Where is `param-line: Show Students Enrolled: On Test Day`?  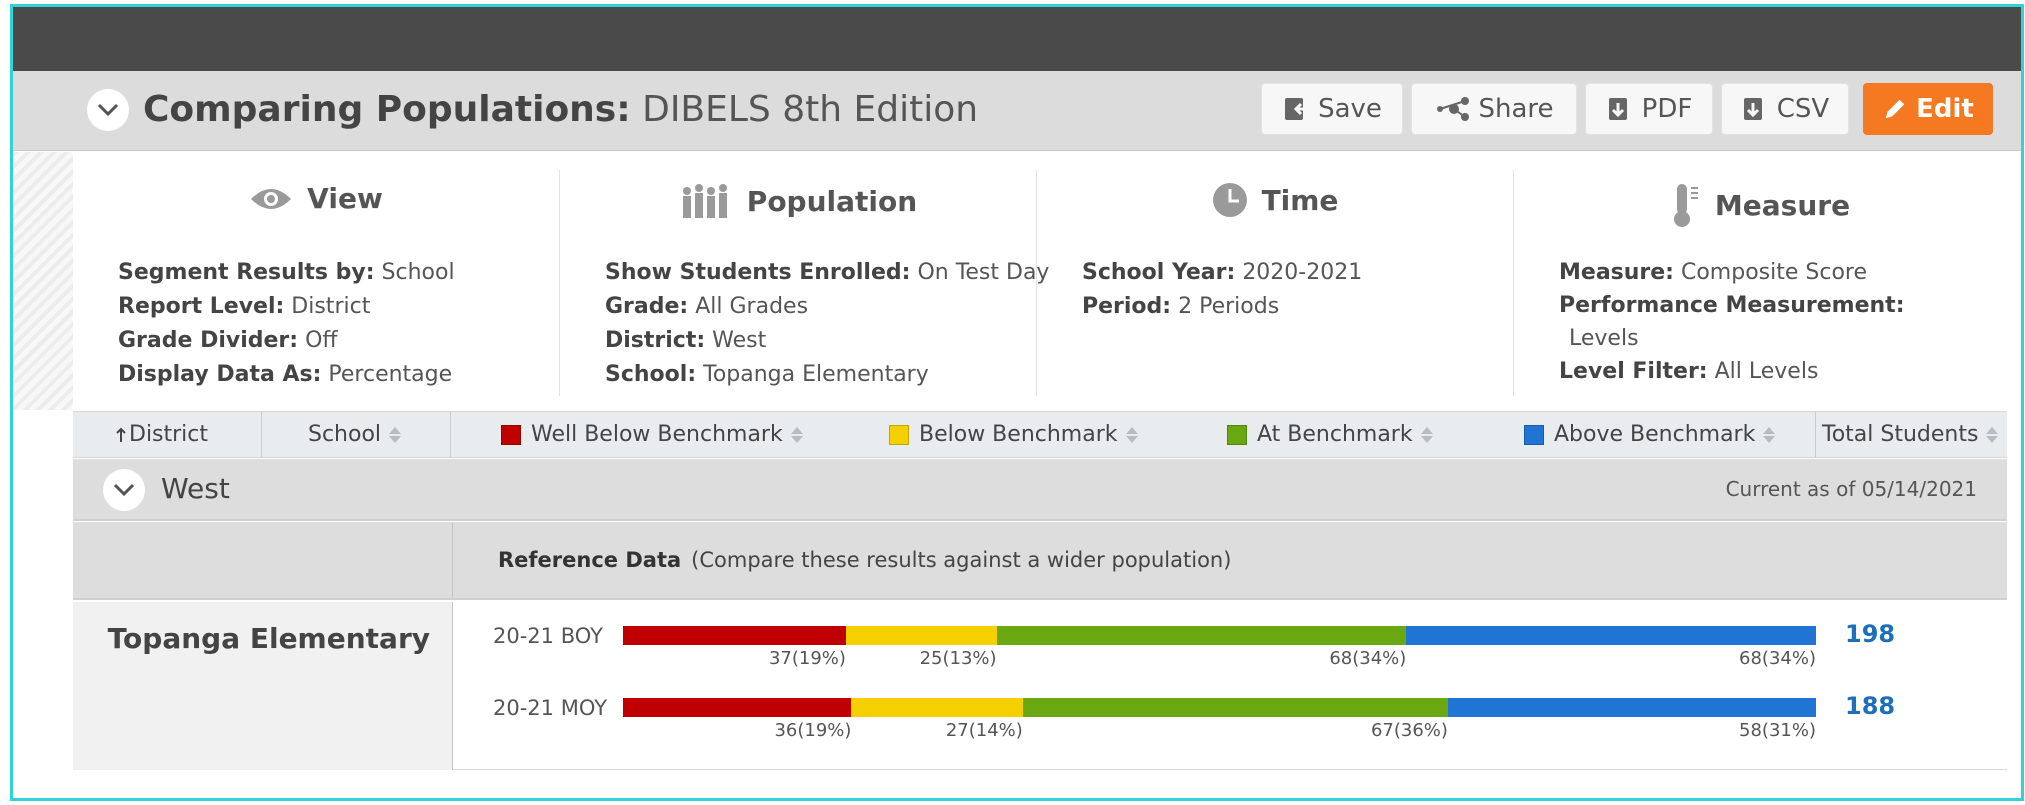
param-line: Show Students Enrolled: On Test Day is located at coordinates (827, 272).